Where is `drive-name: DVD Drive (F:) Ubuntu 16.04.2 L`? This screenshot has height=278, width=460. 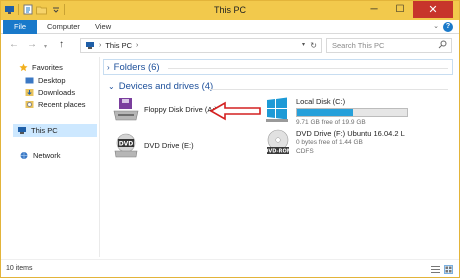
drive-name: DVD Drive (F:) Ubuntu 16.04.2 L is located at coordinates (350, 133).